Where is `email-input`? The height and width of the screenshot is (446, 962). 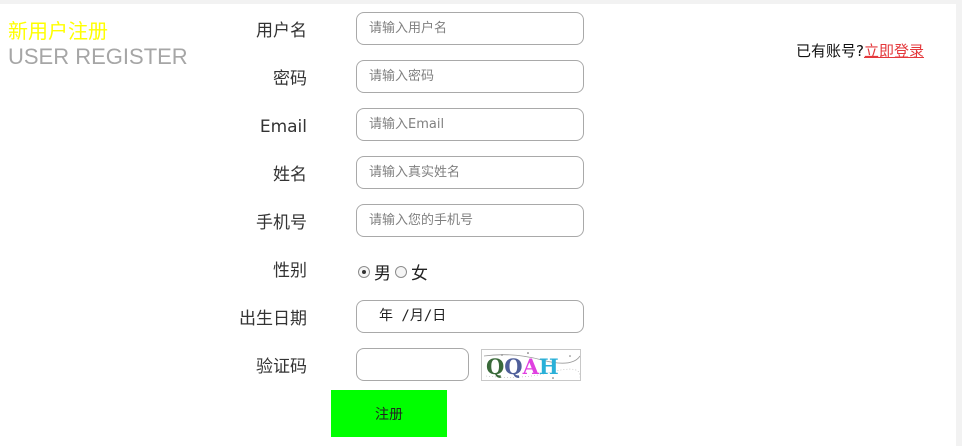 email-input is located at coordinates (470, 124).